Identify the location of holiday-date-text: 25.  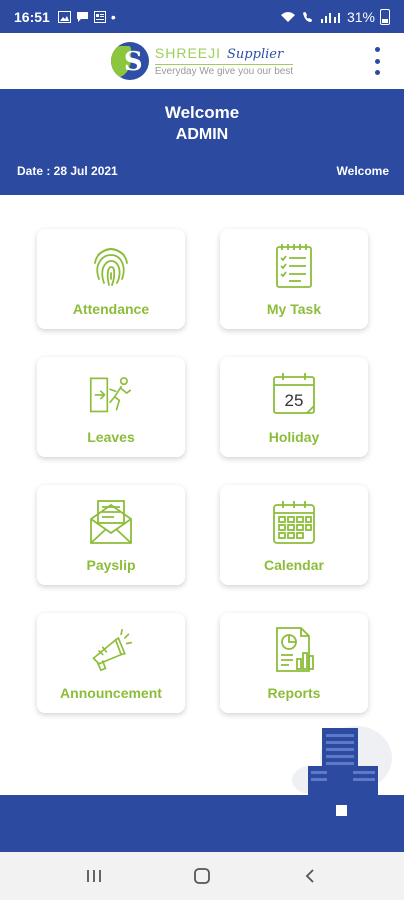
(294, 400).